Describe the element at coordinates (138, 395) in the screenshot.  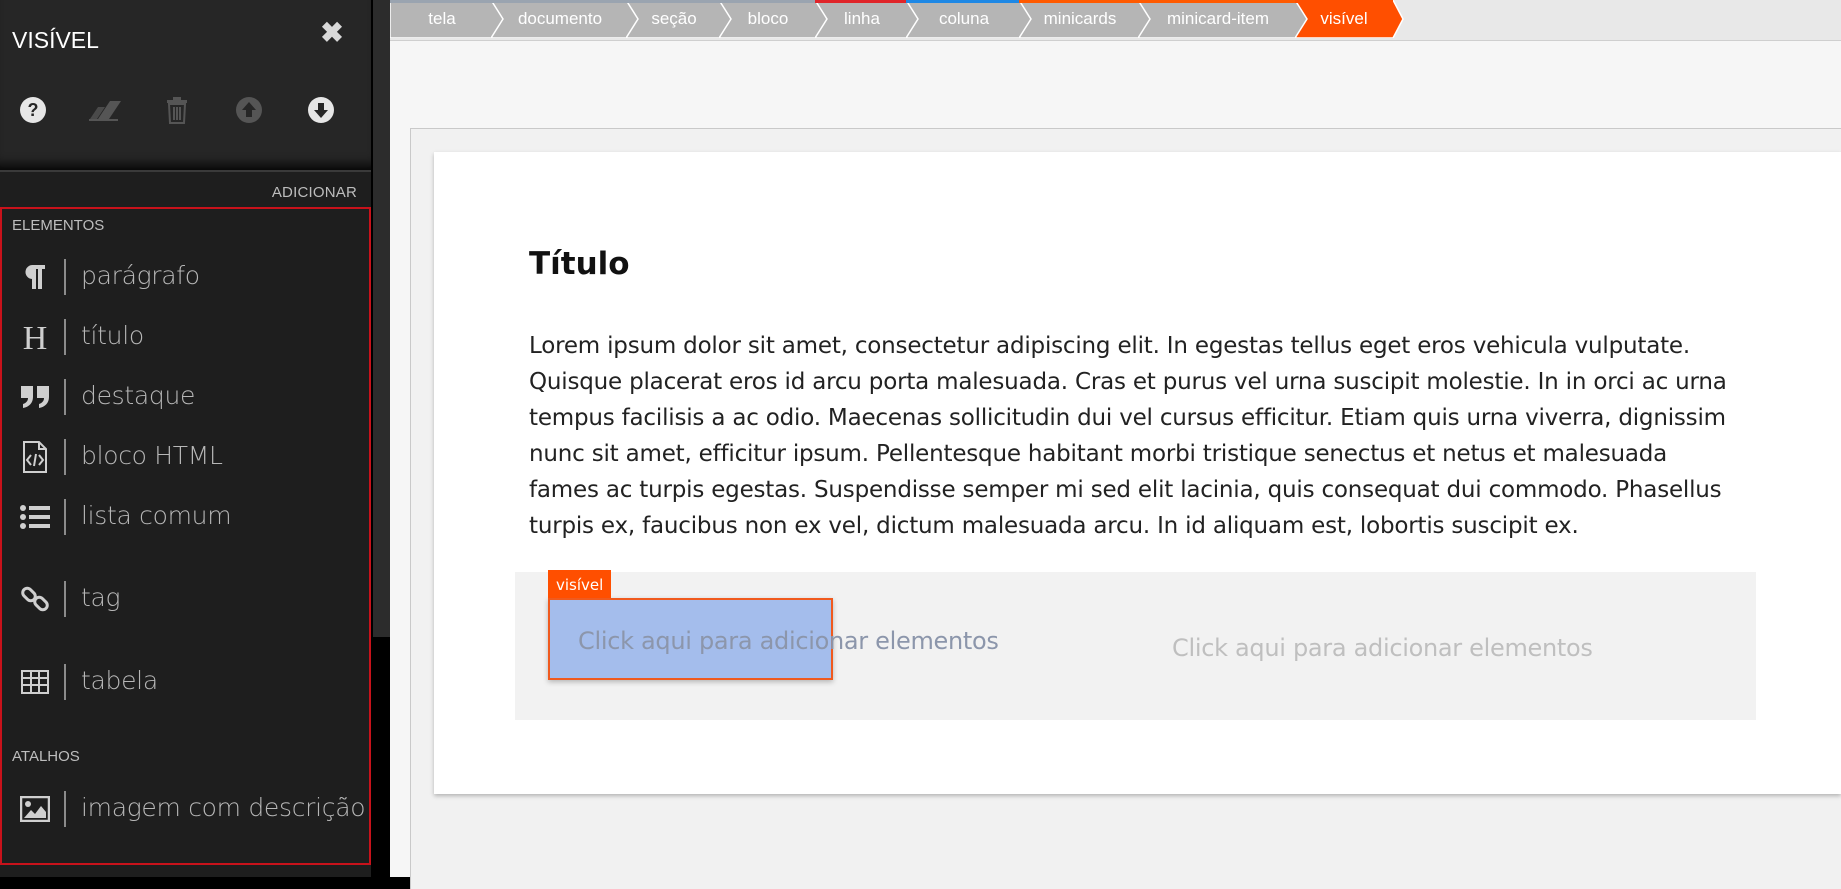
I see `element-label: destaque` at that location.